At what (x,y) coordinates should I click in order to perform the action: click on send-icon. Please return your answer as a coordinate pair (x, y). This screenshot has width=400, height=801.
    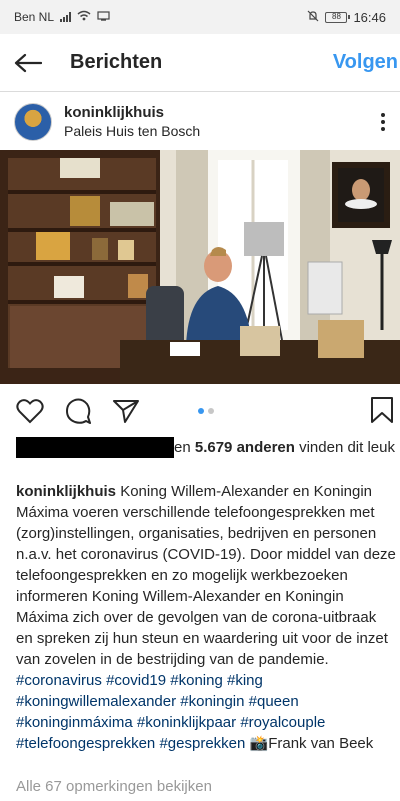
    Looking at the image, I should click on (126, 411).